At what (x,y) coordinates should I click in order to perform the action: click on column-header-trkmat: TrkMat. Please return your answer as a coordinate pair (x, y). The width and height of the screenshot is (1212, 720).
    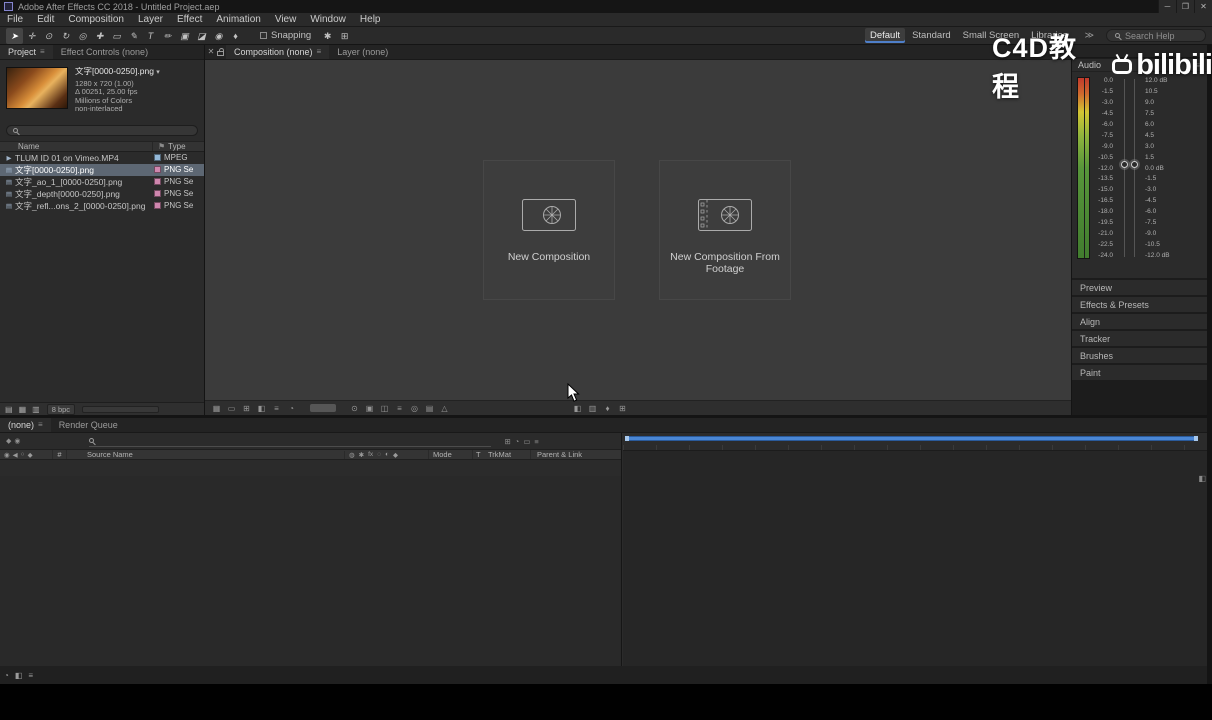
    Looking at the image, I should click on (508, 454).